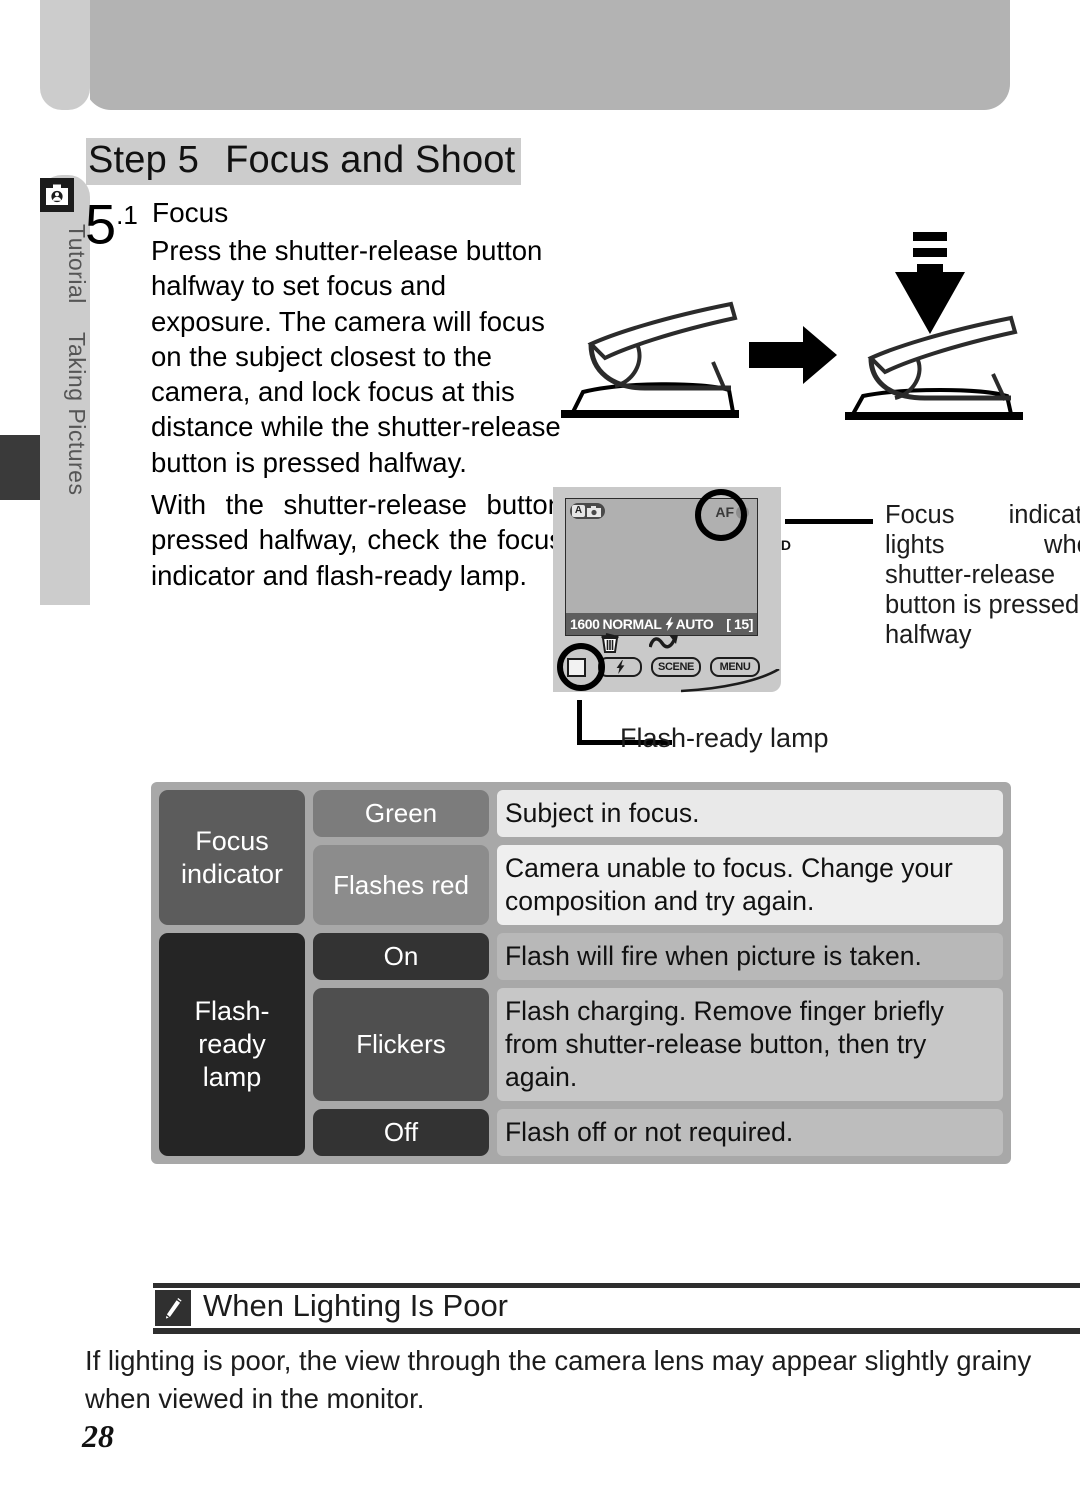 This screenshot has height=1486, width=1080. What do you see at coordinates (20, 467) in the screenshot?
I see `sidebar-chapter-marker` at bounding box center [20, 467].